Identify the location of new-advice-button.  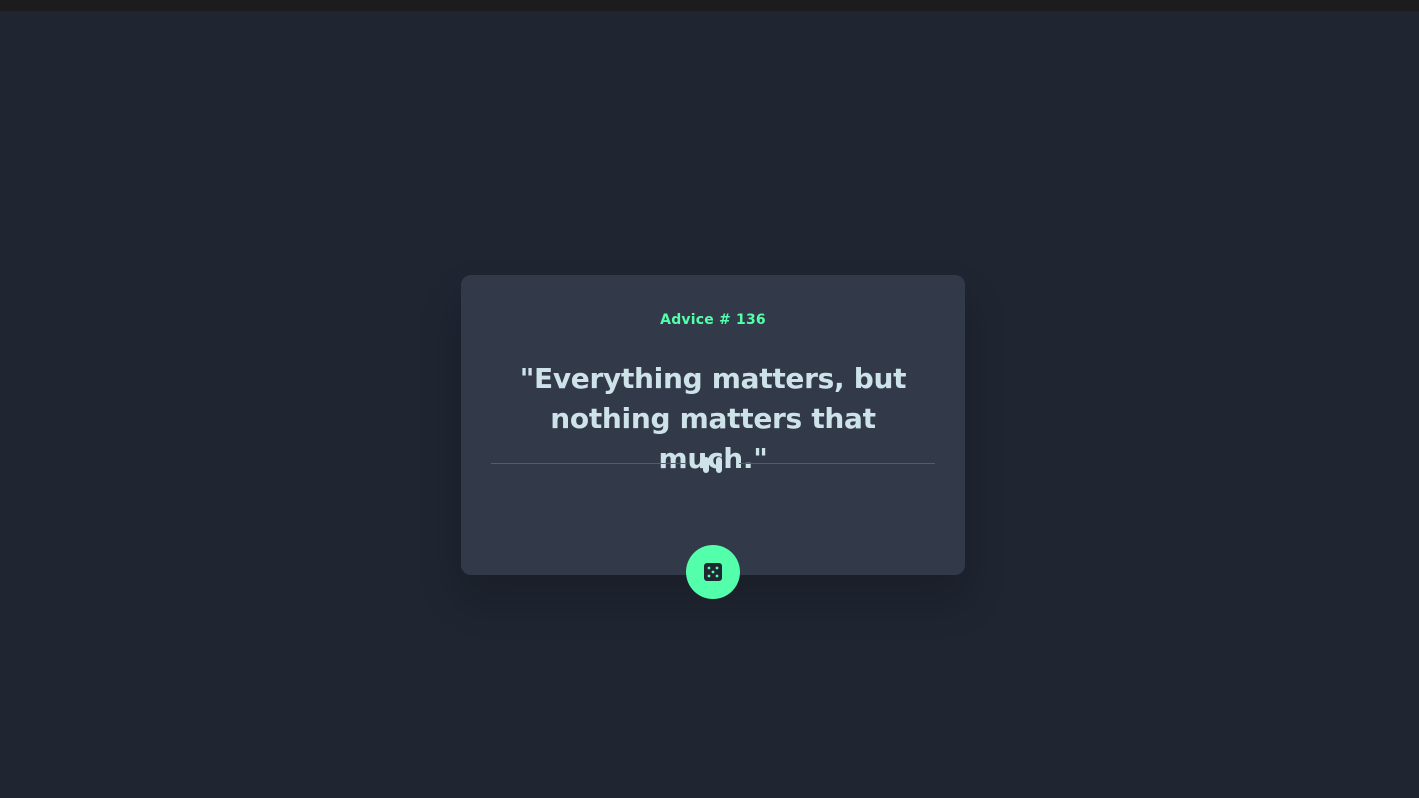
(713, 572).